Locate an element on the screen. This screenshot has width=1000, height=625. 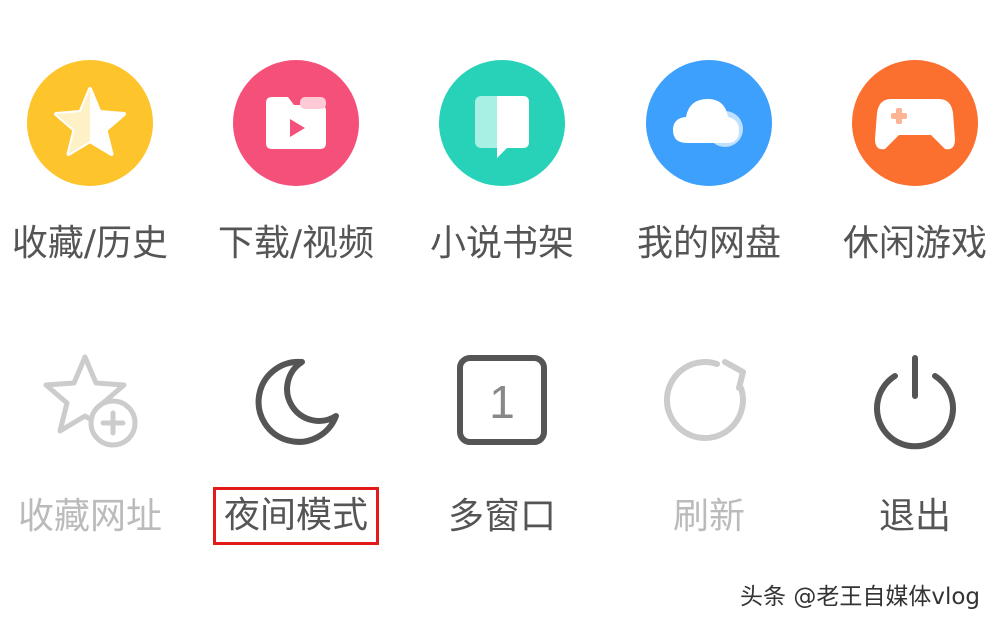
favorites-history-label: 收藏/历史 is located at coordinates (90, 243).